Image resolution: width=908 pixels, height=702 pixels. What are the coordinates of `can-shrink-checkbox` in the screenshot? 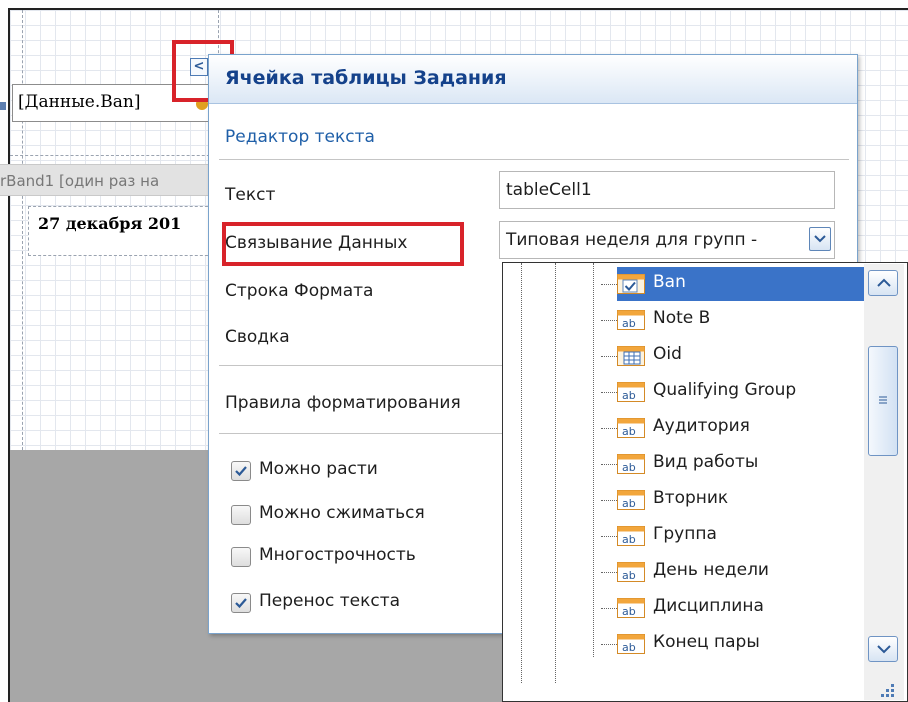 It's located at (241, 515).